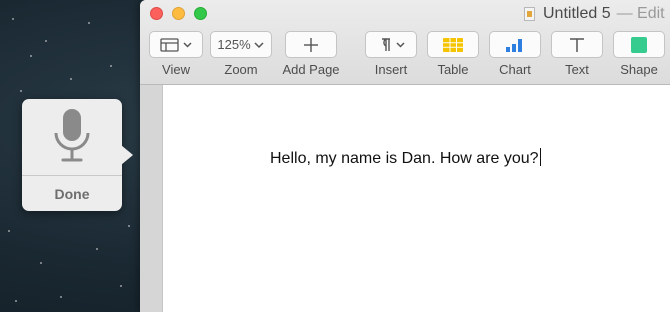  I want to click on window-title-bar: Untitled 5 — Edit, so click(594, 14).